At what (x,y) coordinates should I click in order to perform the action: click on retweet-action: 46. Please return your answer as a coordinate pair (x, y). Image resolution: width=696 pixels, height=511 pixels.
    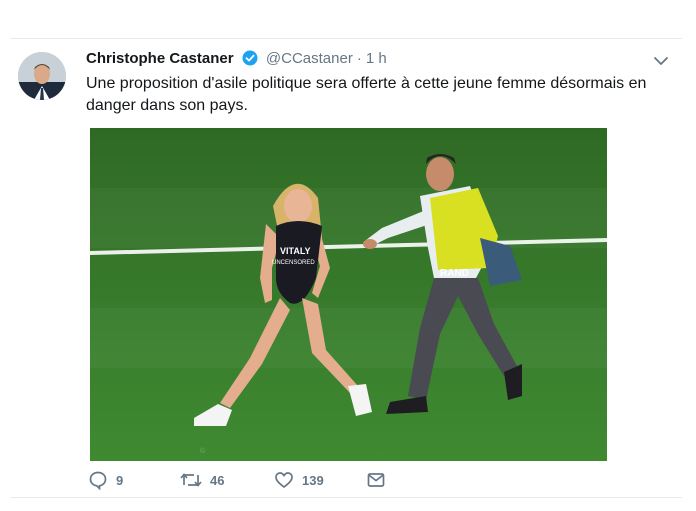
    Looking at the image, I should click on (202, 480).